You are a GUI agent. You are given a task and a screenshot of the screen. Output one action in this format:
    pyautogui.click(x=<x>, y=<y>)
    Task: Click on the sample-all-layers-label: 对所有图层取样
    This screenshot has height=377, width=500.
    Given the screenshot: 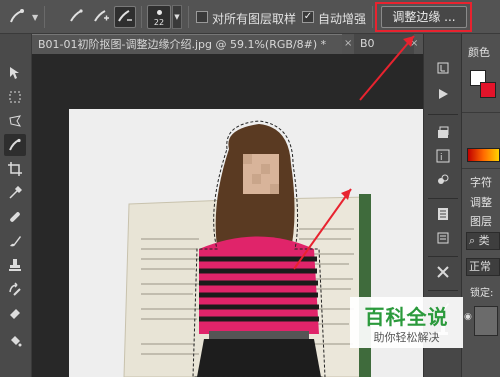 What is the action you would take?
    pyautogui.click(x=254, y=19)
    